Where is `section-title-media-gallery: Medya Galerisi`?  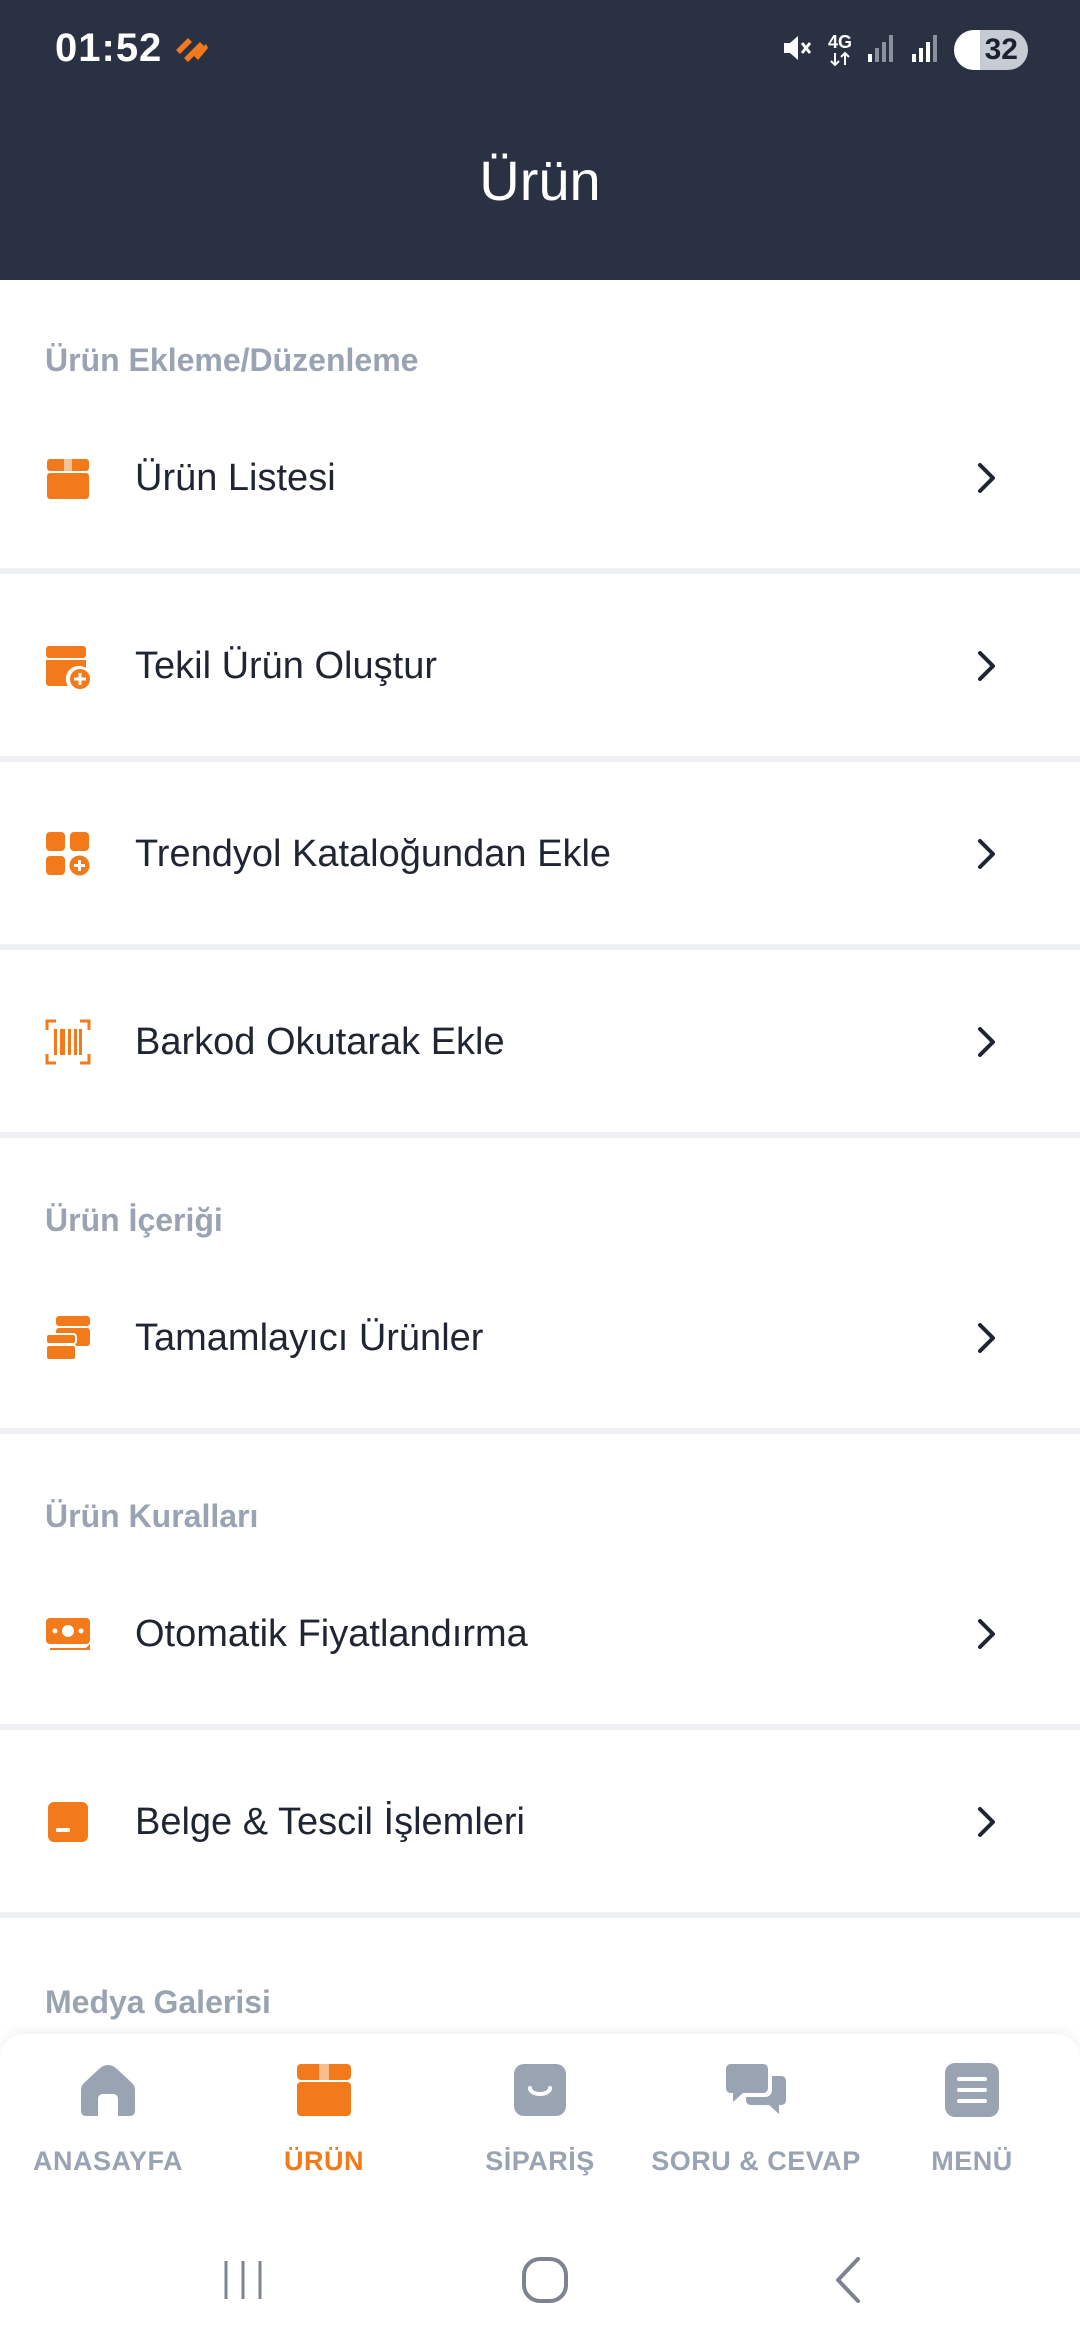
section-title-media-gallery: Medya Galerisi is located at coordinates (158, 2002).